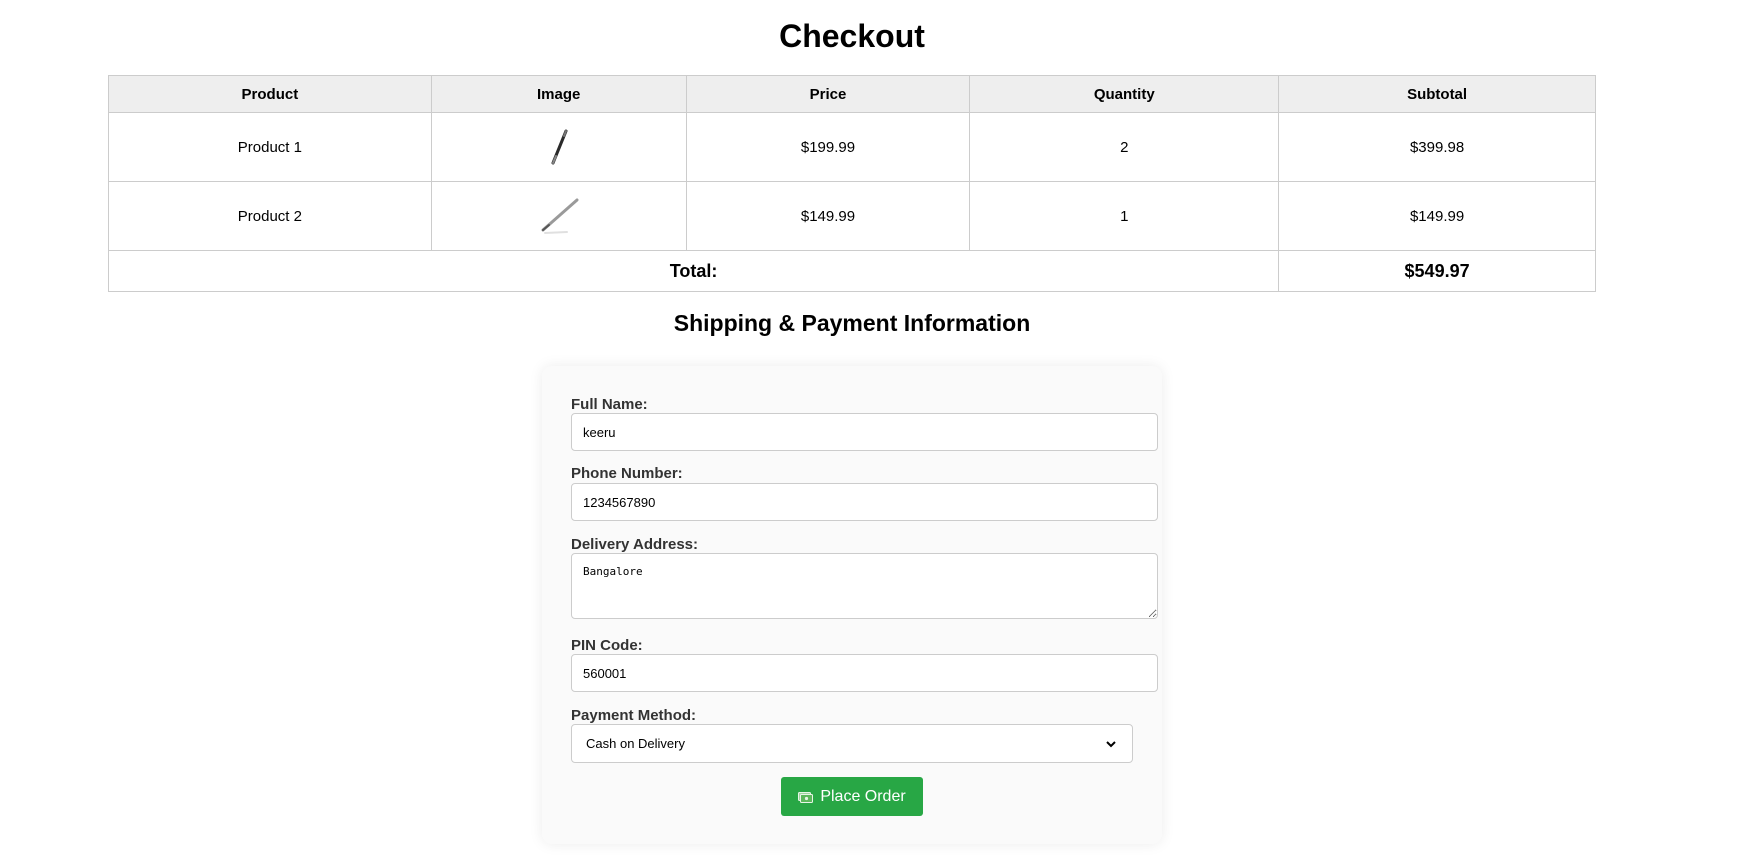  What do you see at coordinates (828, 147) in the screenshot?
I see `product-price: $199.99` at bounding box center [828, 147].